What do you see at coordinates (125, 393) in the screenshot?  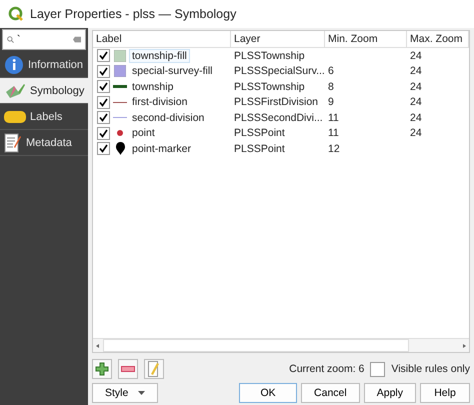 I see `style-dropdown: Style` at bounding box center [125, 393].